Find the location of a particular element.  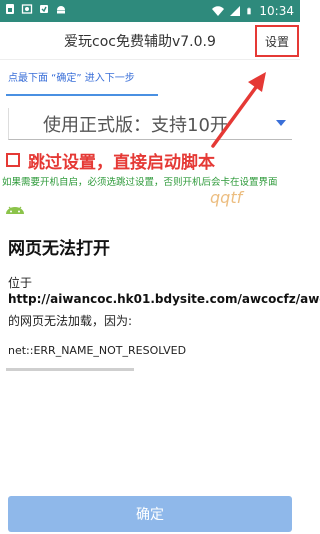

error-located-at: 位于 is located at coordinates (20, 283).